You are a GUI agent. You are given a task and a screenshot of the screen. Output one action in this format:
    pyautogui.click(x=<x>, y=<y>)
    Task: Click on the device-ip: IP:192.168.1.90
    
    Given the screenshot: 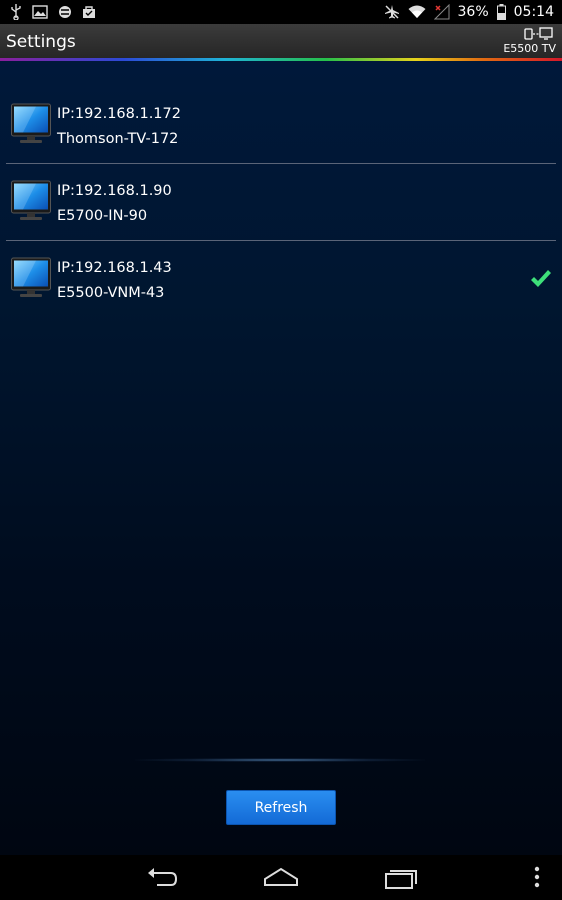 What is the action you would take?
    pyautogui.click(x=114, y=191)
    